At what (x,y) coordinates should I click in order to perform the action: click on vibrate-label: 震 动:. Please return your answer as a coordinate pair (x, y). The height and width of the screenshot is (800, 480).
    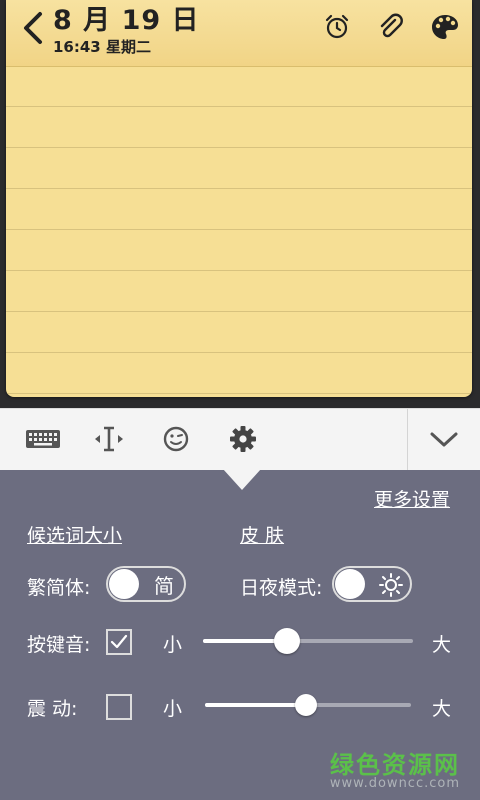
    Looking at the image, I should click on (52, 709).